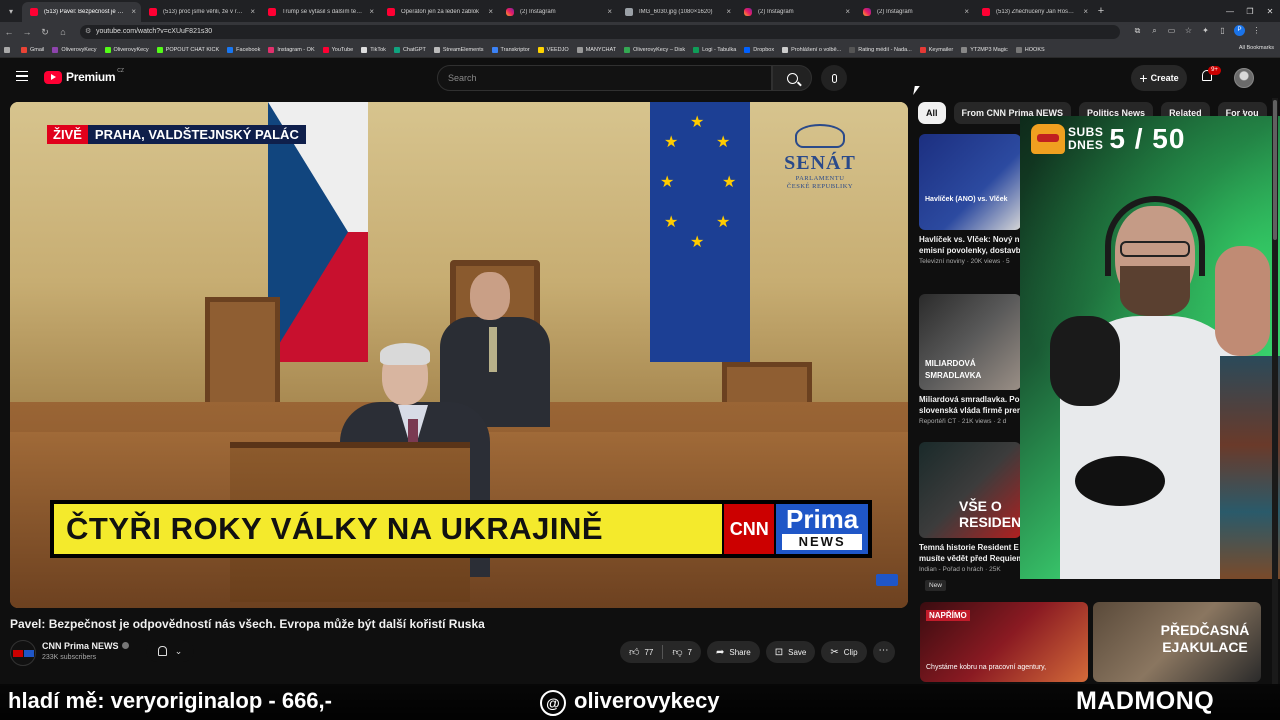 This screenshot has width=1280, height=720. What do you see at coordinates (458, 49) in the screenshot?
I see `bookmark-item: StreamElements` at bounding box center [458, 49].